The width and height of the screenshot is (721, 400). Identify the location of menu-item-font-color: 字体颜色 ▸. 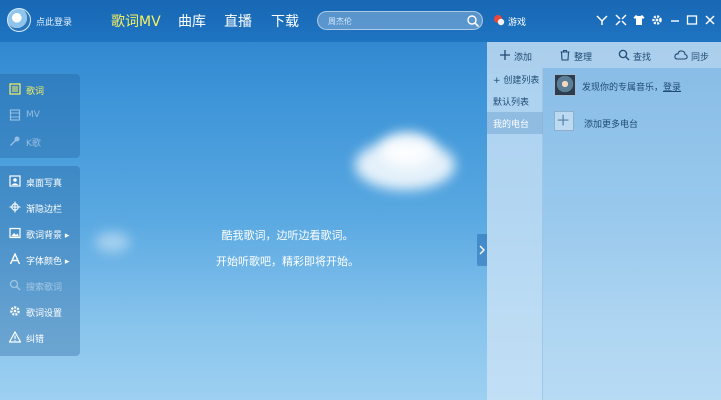
(40, 259).